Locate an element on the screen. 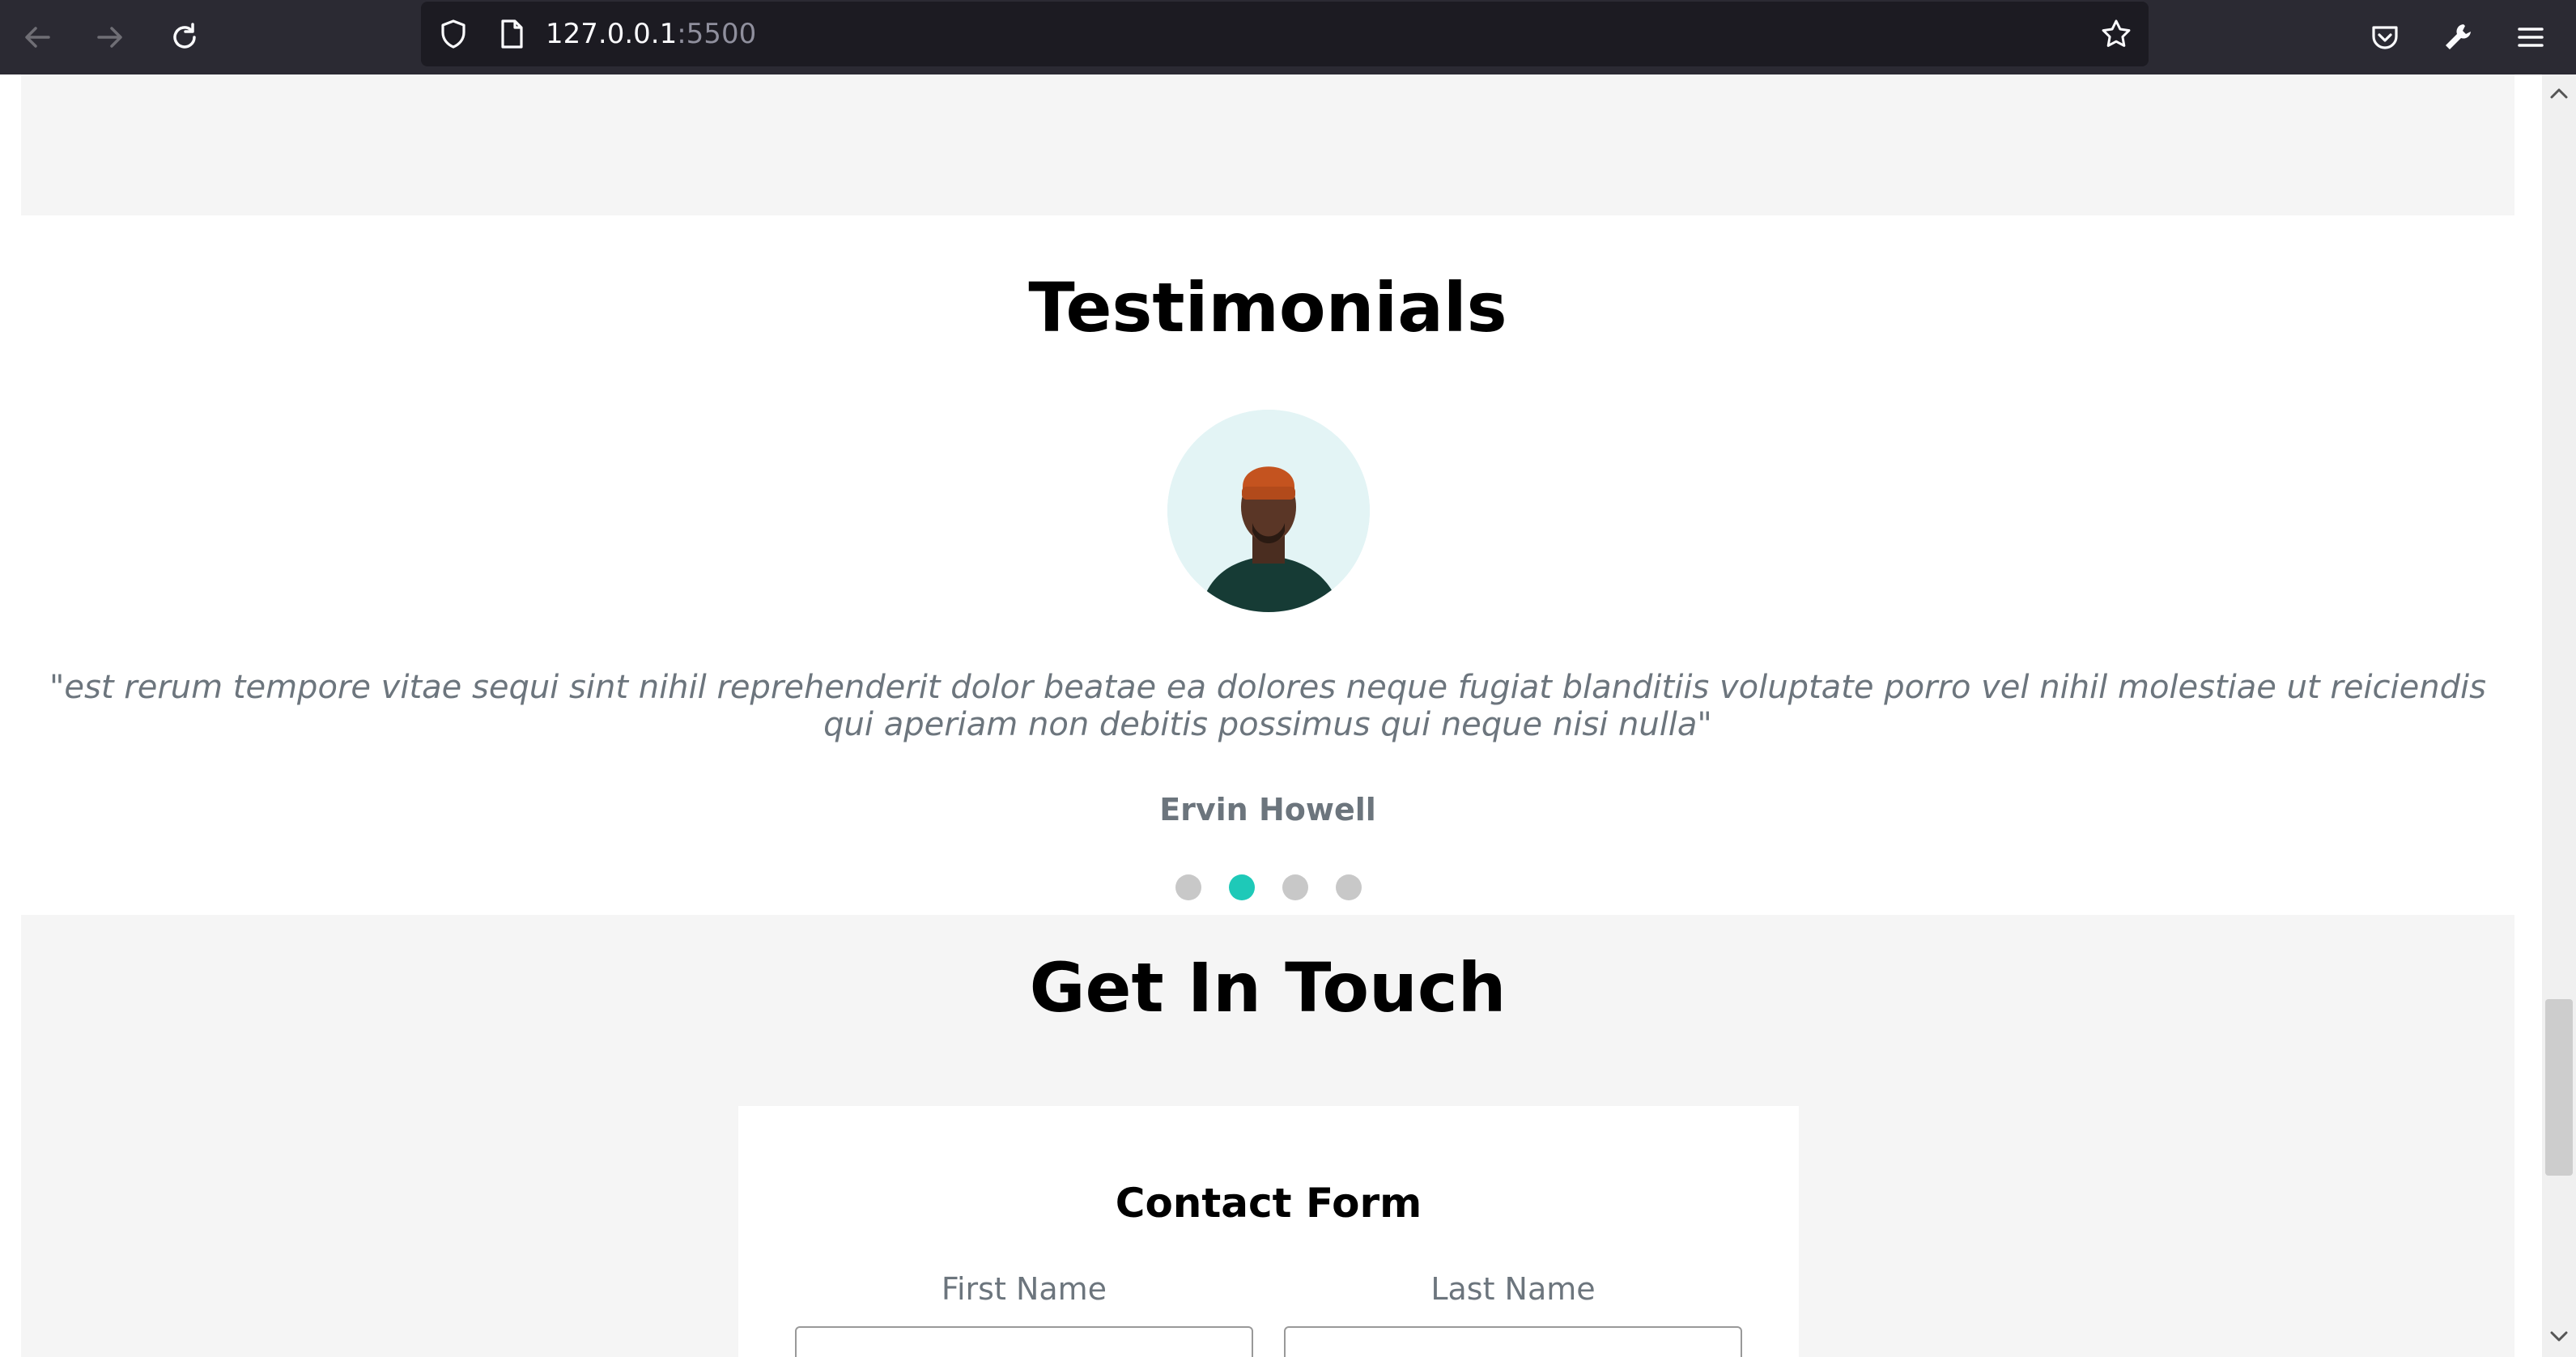 This screenshot has width=2576, height=1357. scroll-up-icon is located at coordinates (2559, 94).